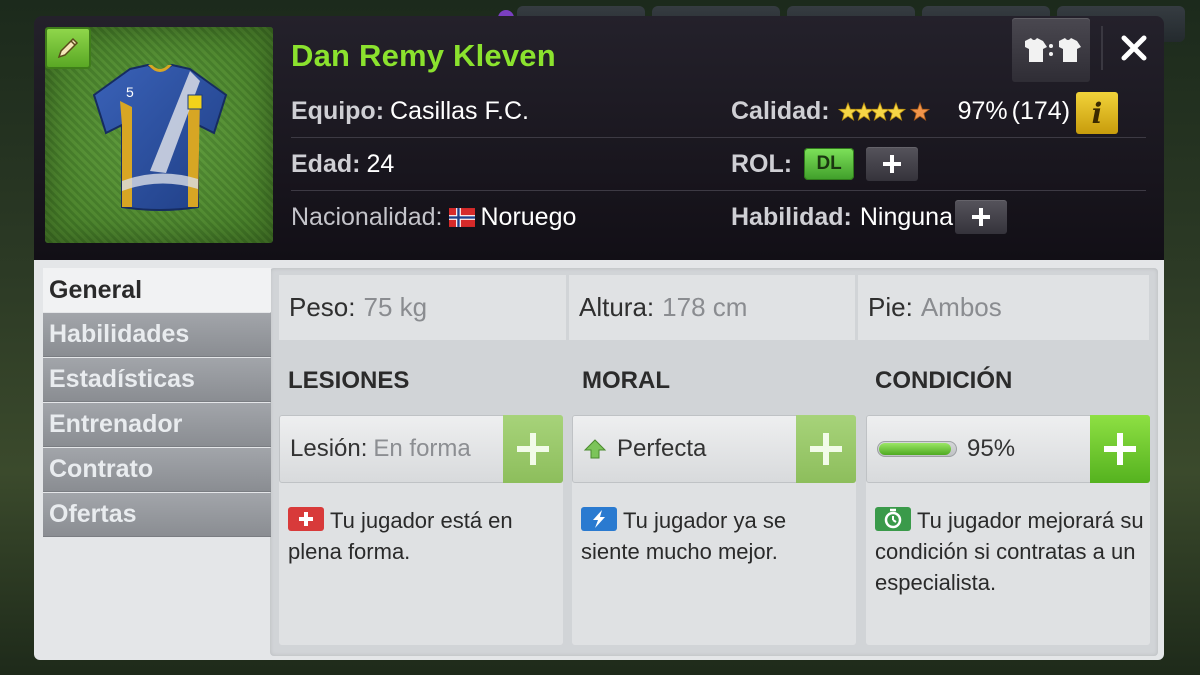 The width and height of the screenshot is (1200, 675). Describe the element at coordinates (893, 519) in the screenshot. I see `stopwatch-icon` at that location.